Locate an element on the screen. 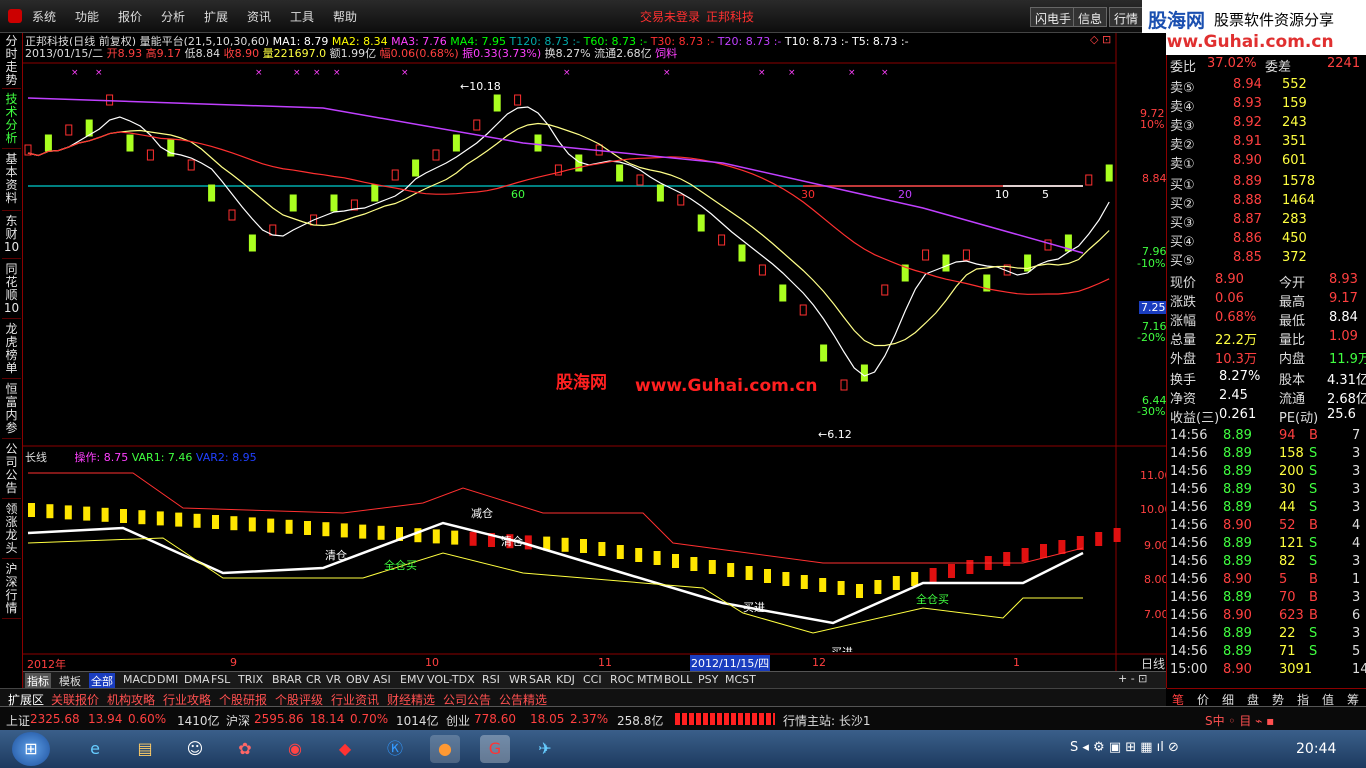  start-button: ⊞ is located at coordinates (31, 749).